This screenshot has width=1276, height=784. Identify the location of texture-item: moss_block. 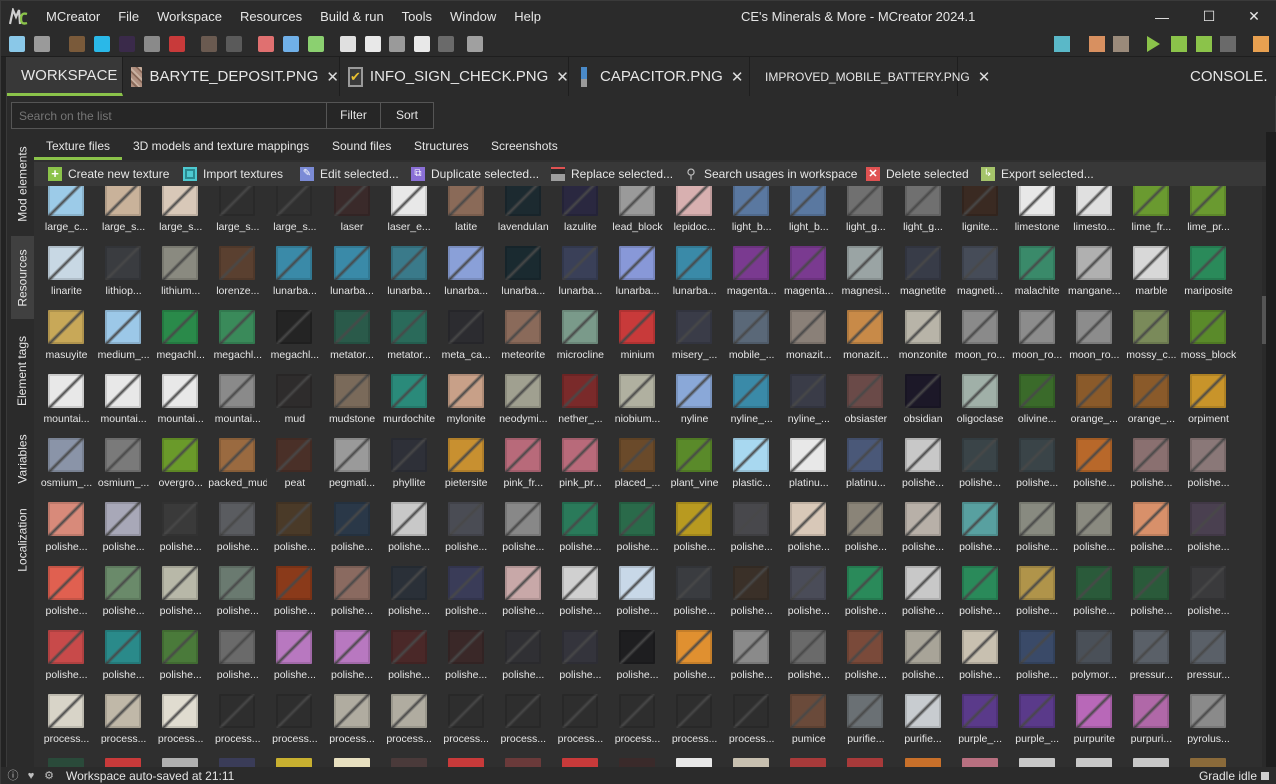
(1210, 342).